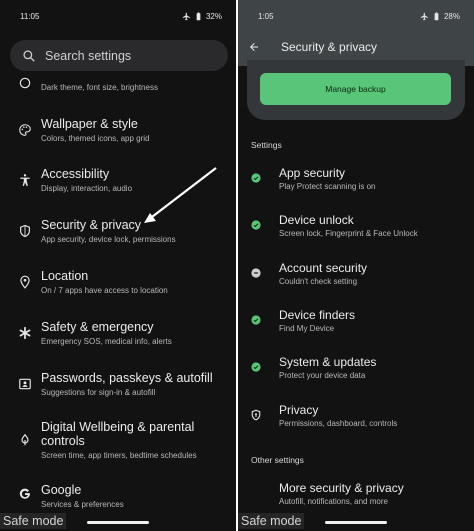  What do you see at coordinates (106, 341) in the screenshot?
I see `settings-item-subtitle: Emergency SOS, medical info, alerts` at bounding box center [106, 341].